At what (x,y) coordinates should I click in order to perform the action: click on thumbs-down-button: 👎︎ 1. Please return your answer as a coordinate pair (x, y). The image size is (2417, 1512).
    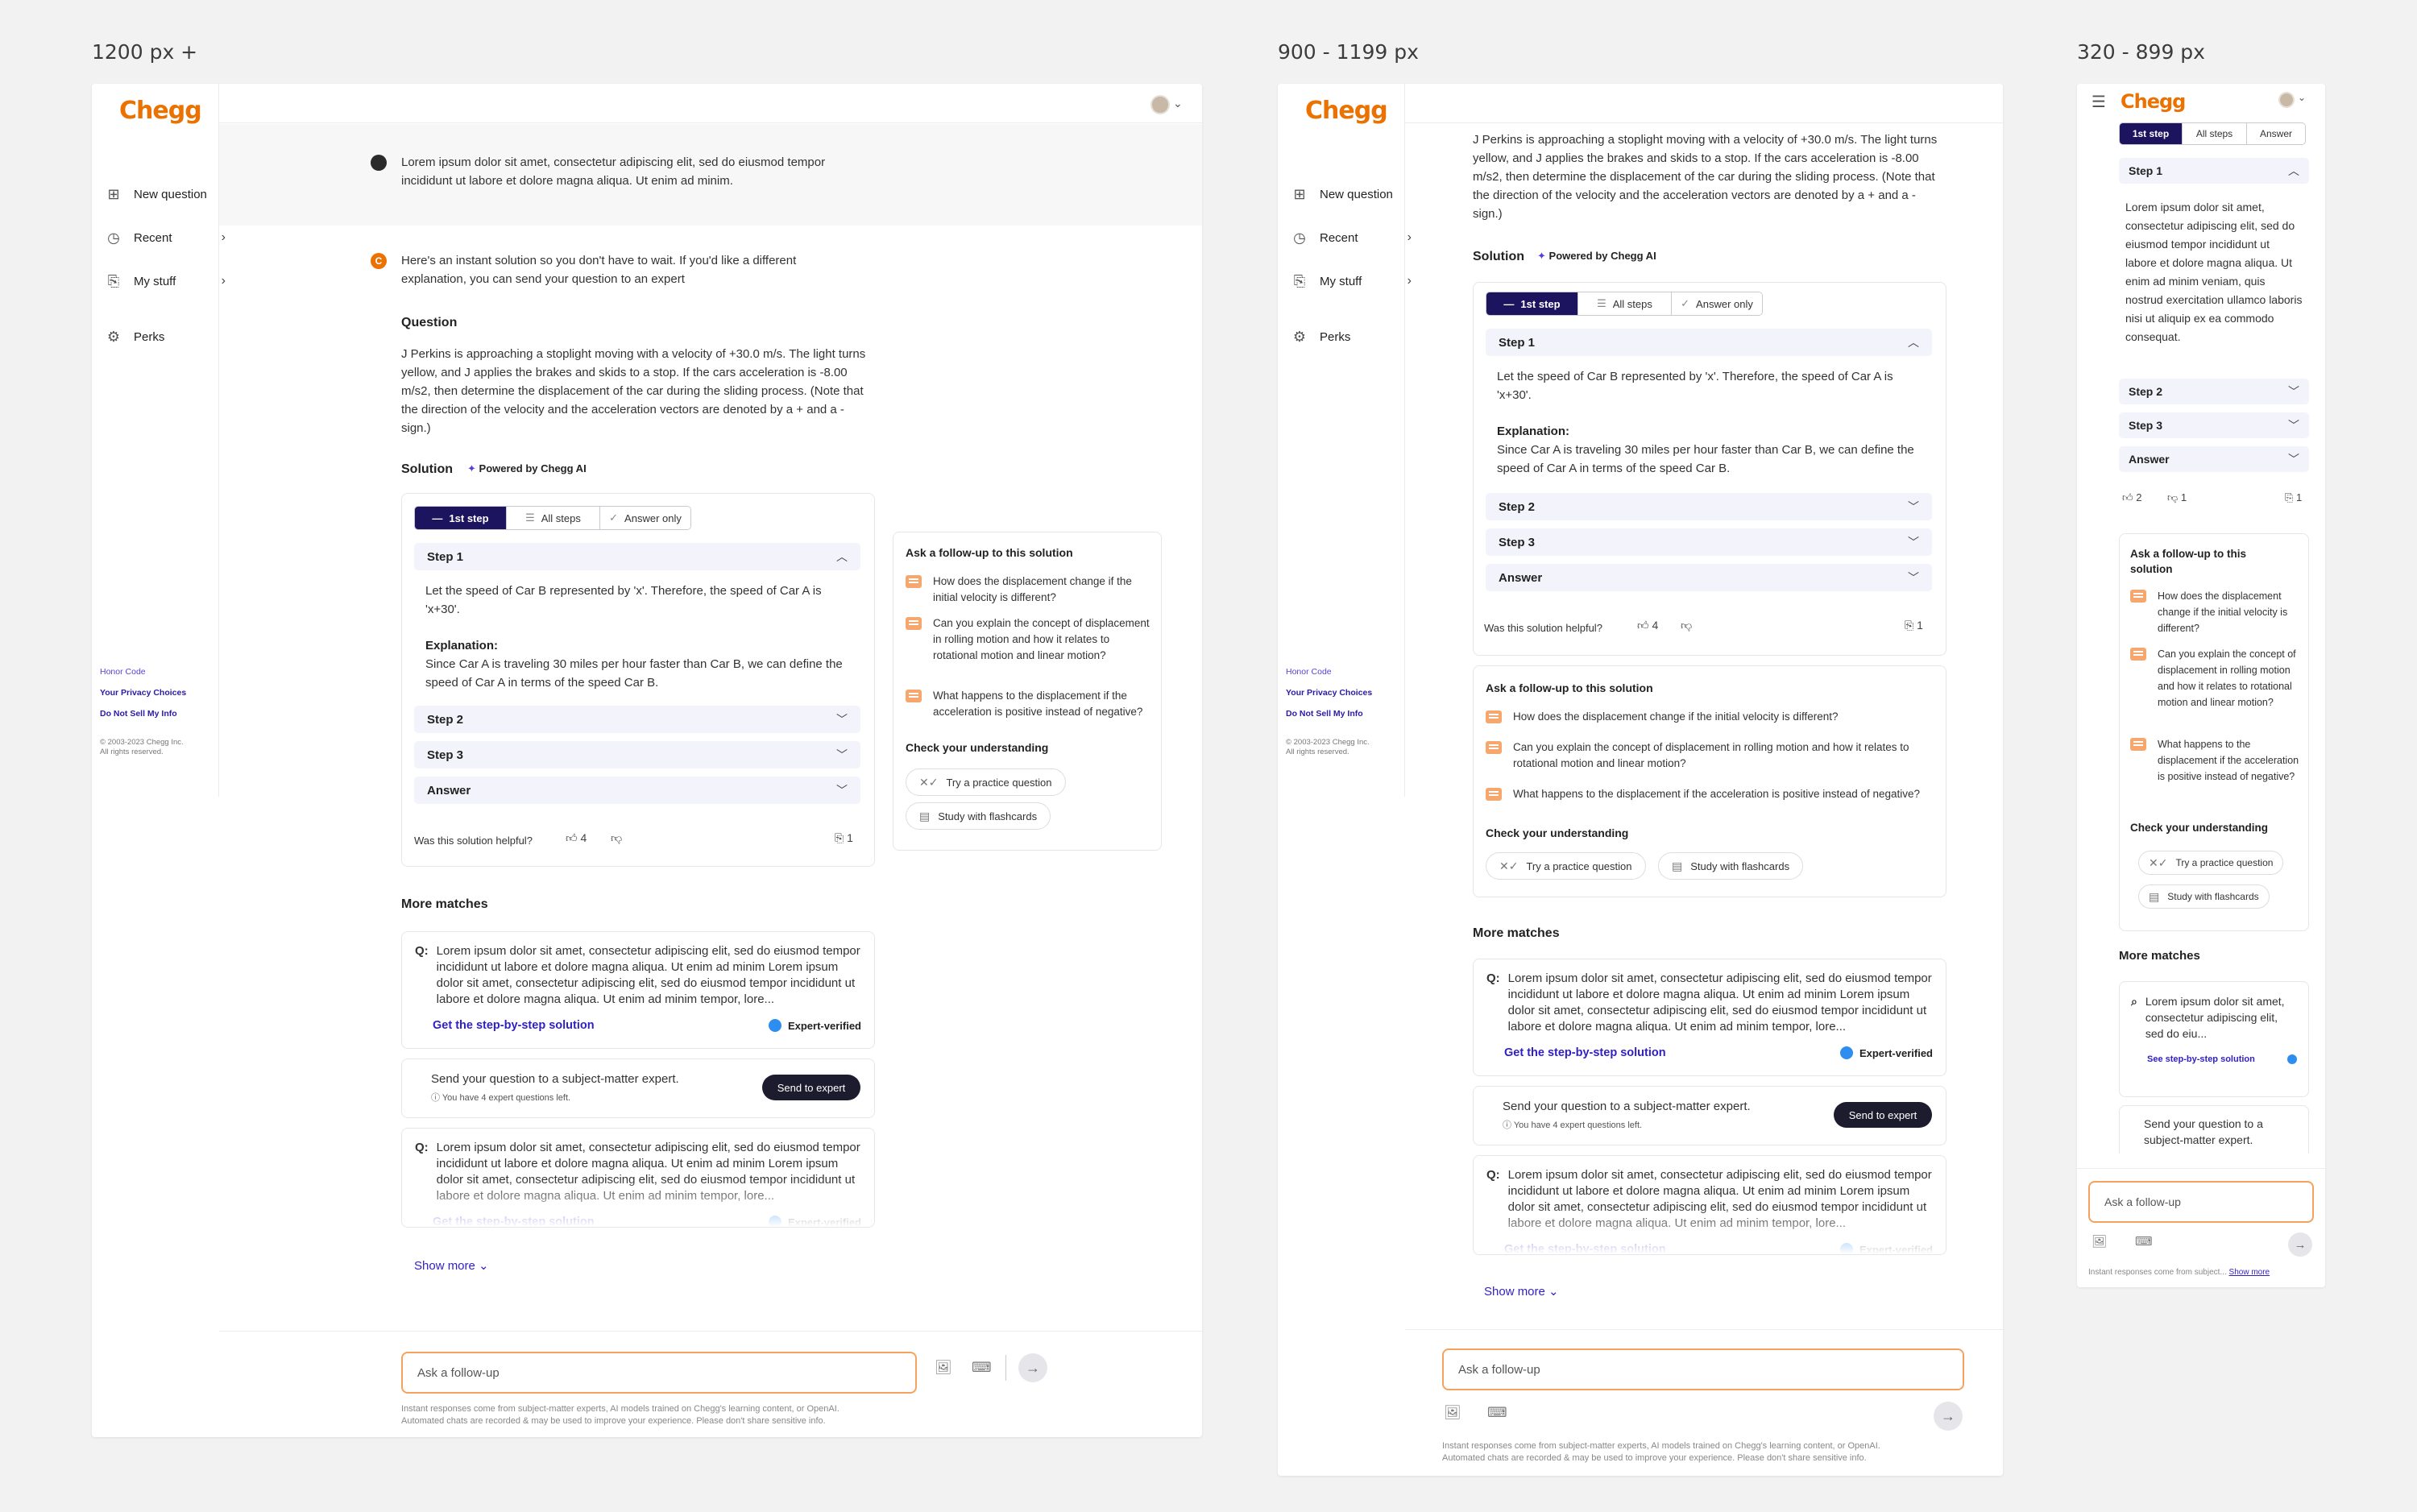
    Looking at the image, I should click on (2177, 498).